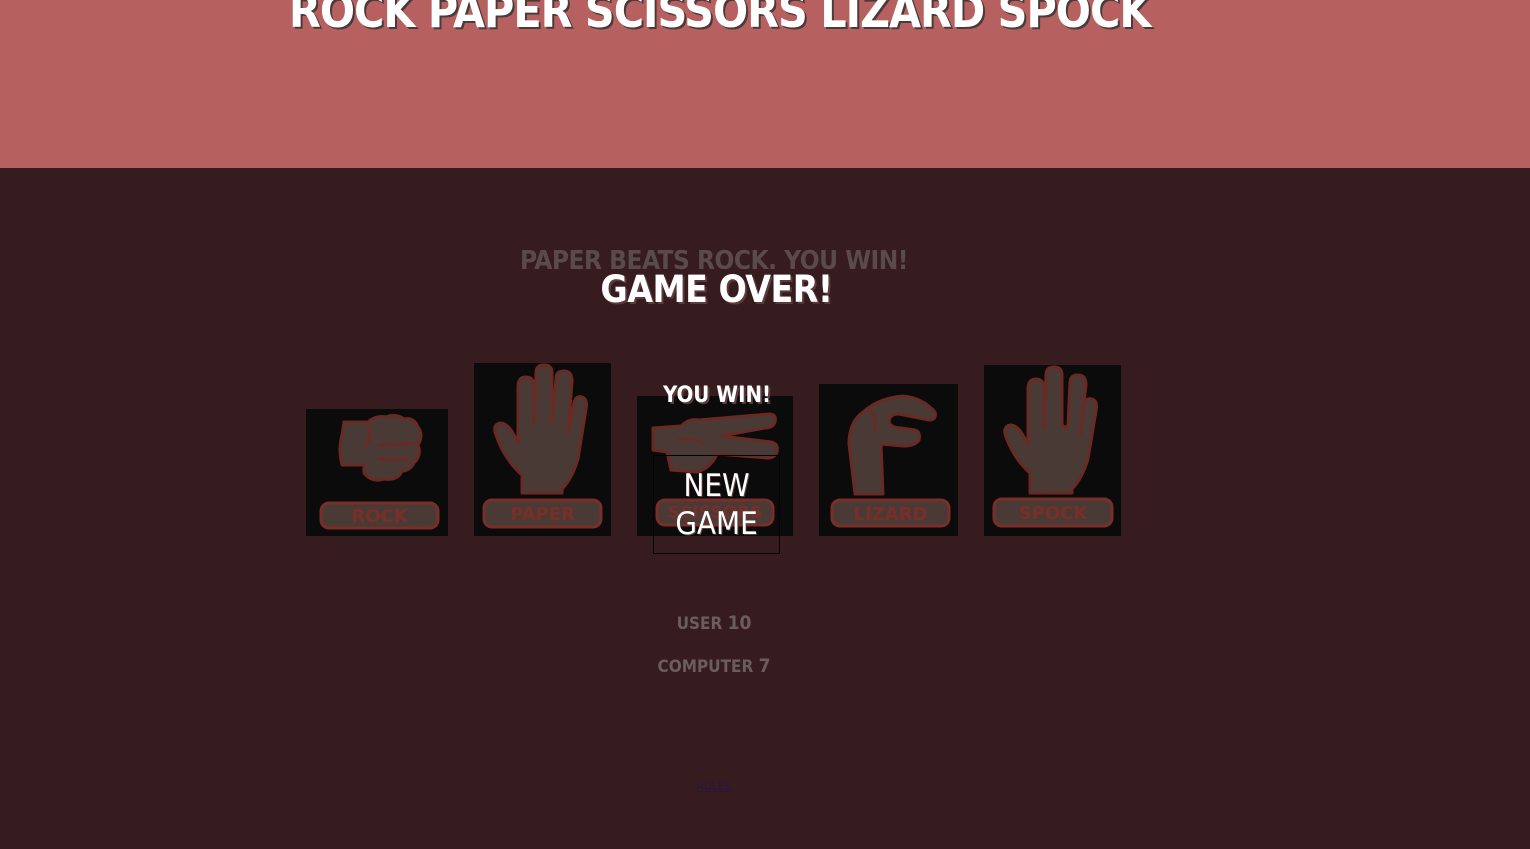 Image resolution: width=1530 pixels, height=849 pixels. I want to click on choice-label: ROCK, so click(379, 516).